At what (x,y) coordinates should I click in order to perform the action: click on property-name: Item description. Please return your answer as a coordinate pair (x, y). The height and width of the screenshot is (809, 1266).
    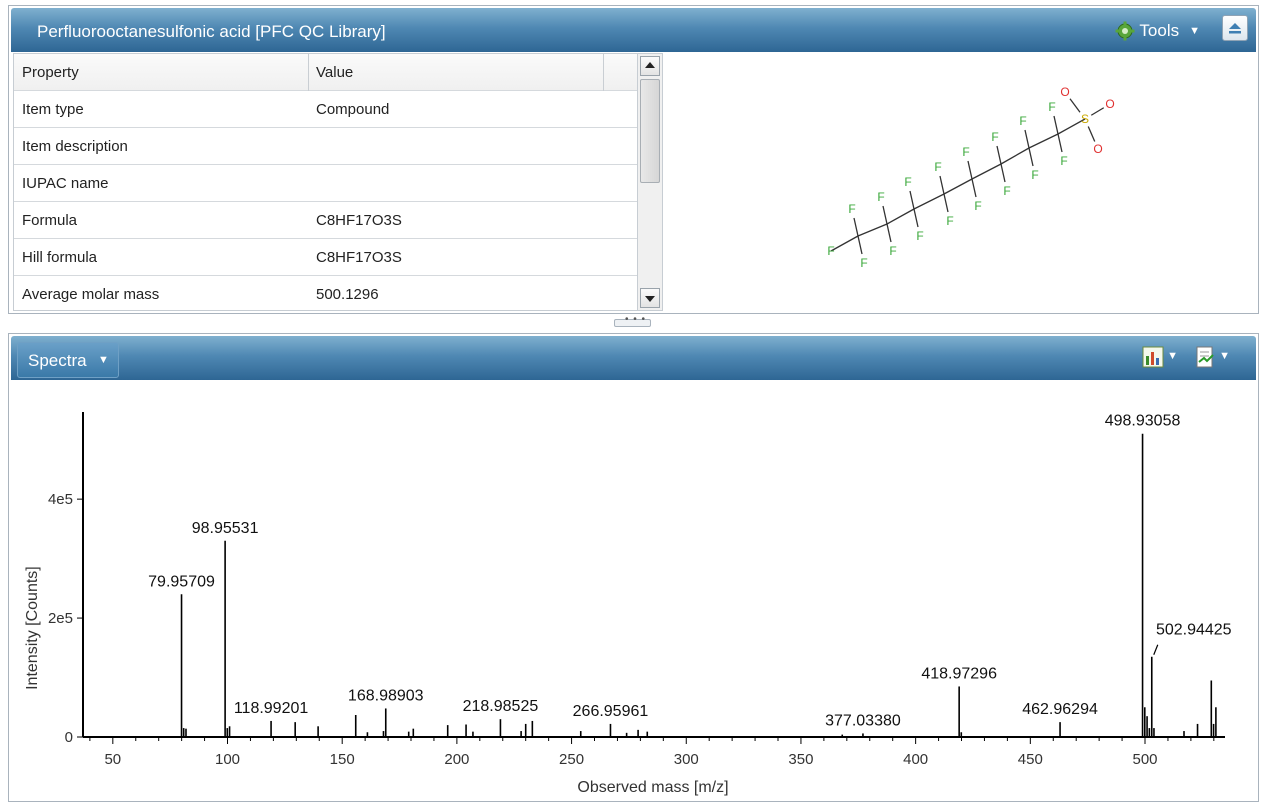
    Looking at the image, I should click on (75, 146).